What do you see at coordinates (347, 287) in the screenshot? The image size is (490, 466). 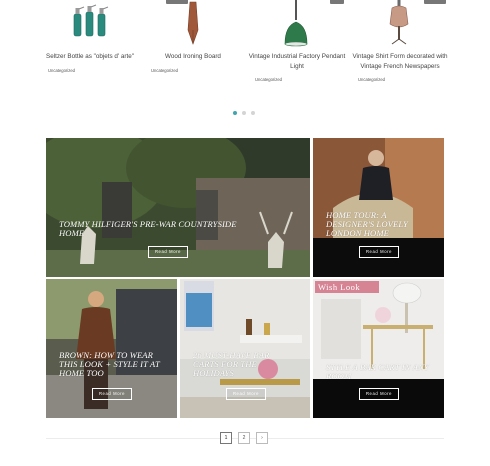 I see `wish-look-badge: Wish Look` at bounding box center [347, 287].